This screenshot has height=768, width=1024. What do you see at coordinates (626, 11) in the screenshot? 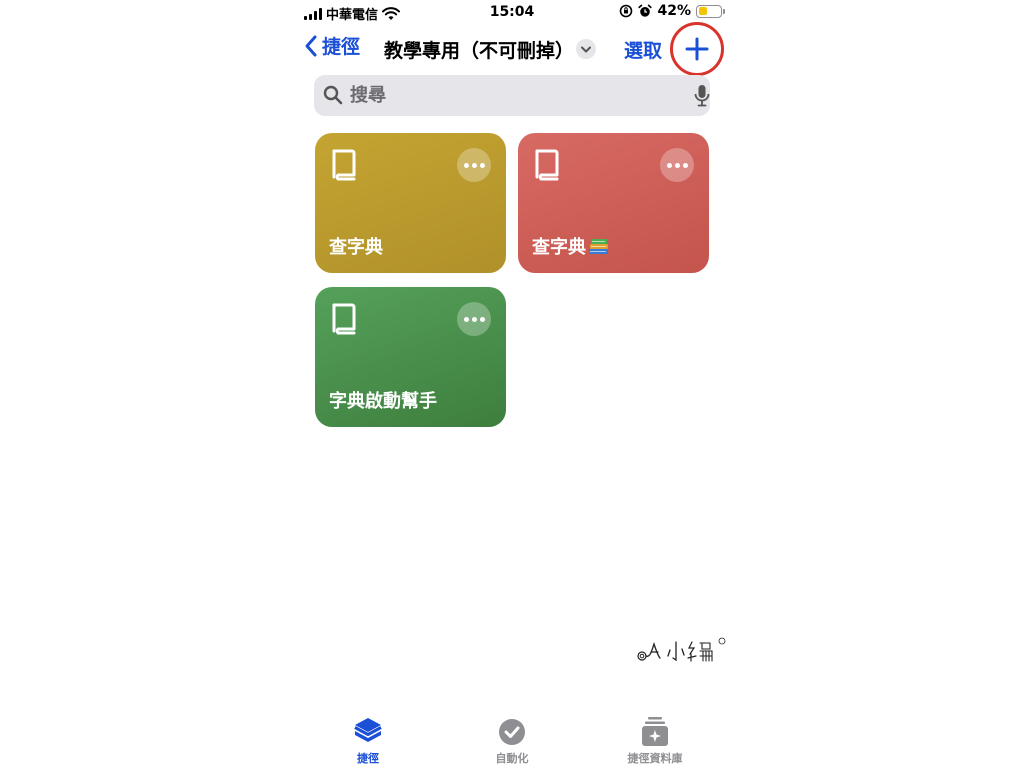
I see `orientation-lock-icon` at bounding box center [626, 11].